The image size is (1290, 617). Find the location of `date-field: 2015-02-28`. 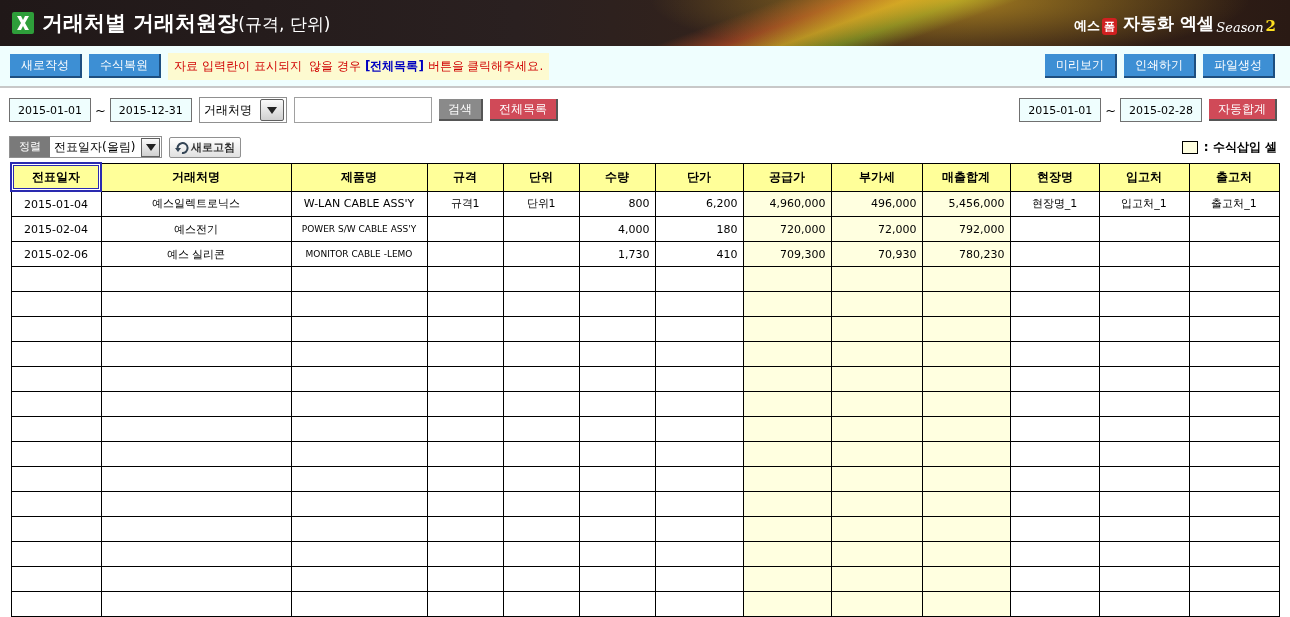

date-field: 2015-02-28 is located at coordinates (1161, 110).